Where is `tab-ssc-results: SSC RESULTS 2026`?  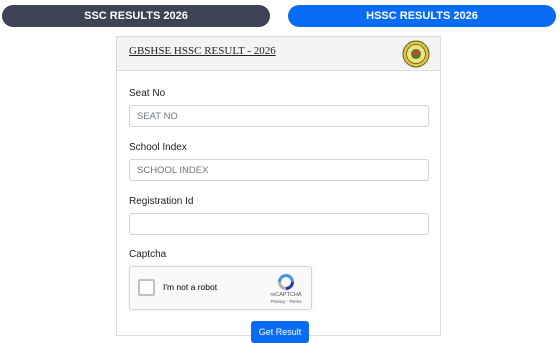 tab-ssc-results: SSC RESULTS 2026 is located at coordinates (136, 16).